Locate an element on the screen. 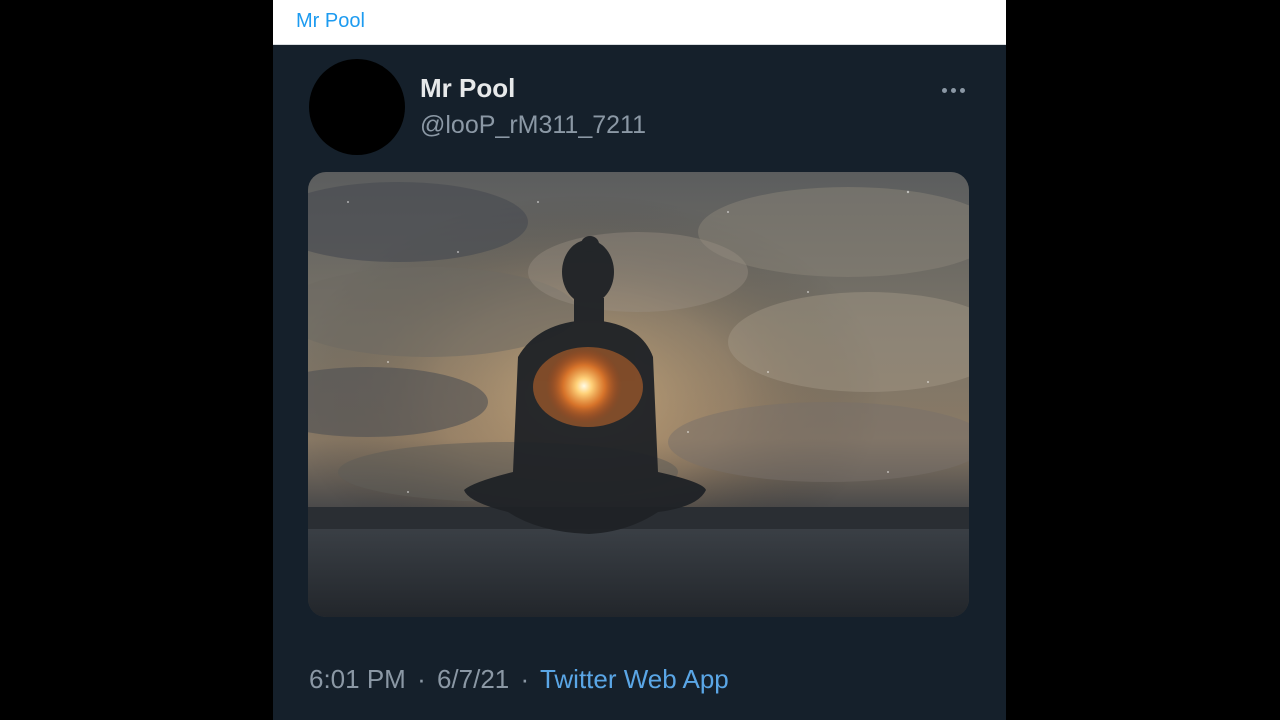 The height and width of the screenshot is (720, 1280). display-name: Mr Pool is located at coordinates (467, 88).